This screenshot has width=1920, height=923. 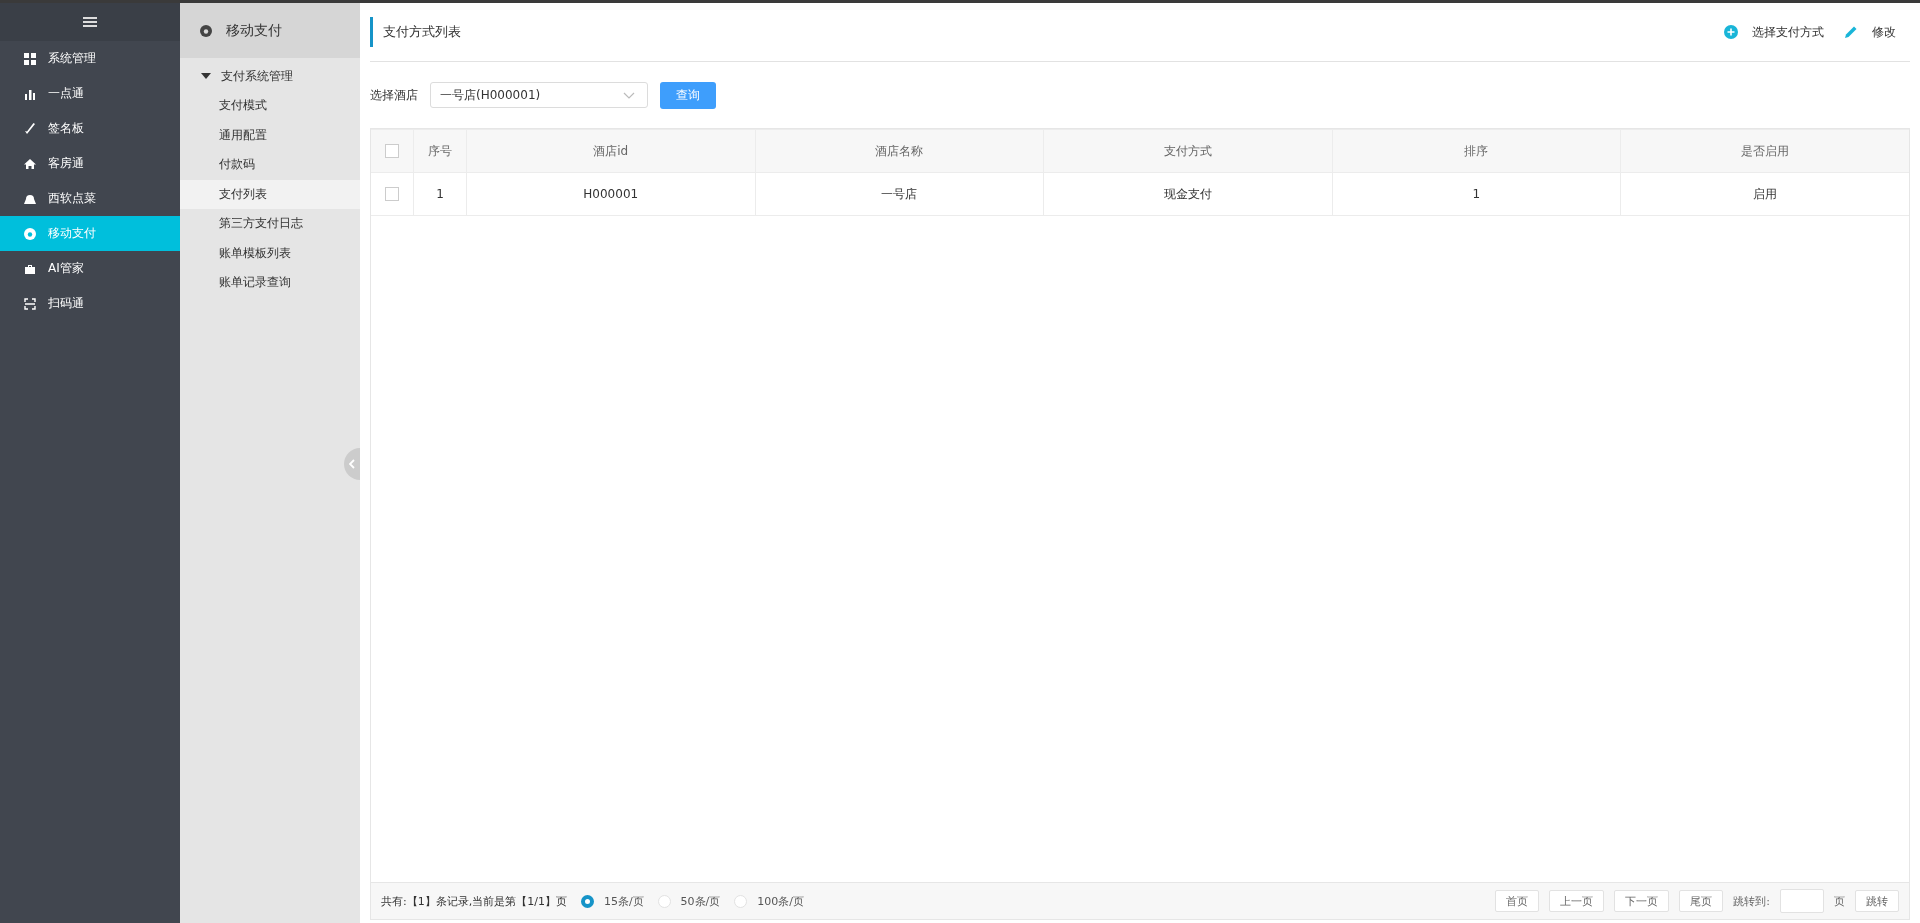 I want to click on submenu-item: 支付模式, so click(x=270, y=106).